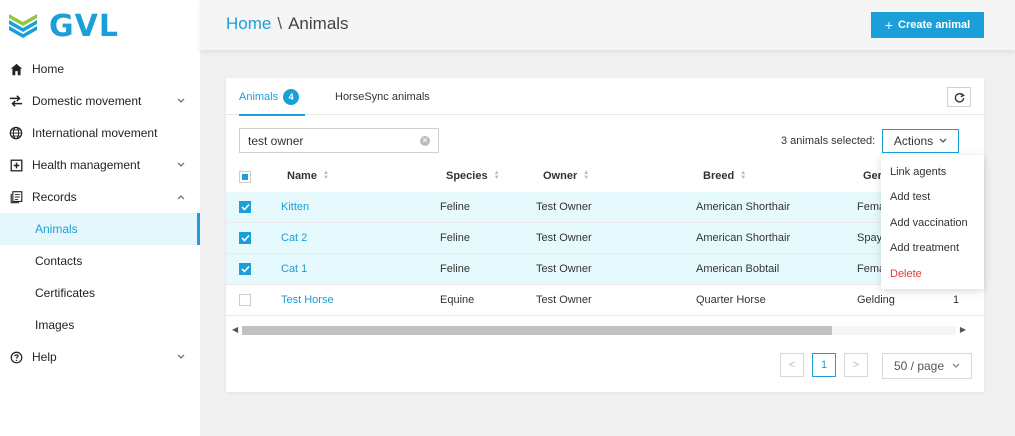 Image resolution: width=1015 pixels, height=436 pixels. I want to click on sidebar-item-label: Home, so click(48, 69).